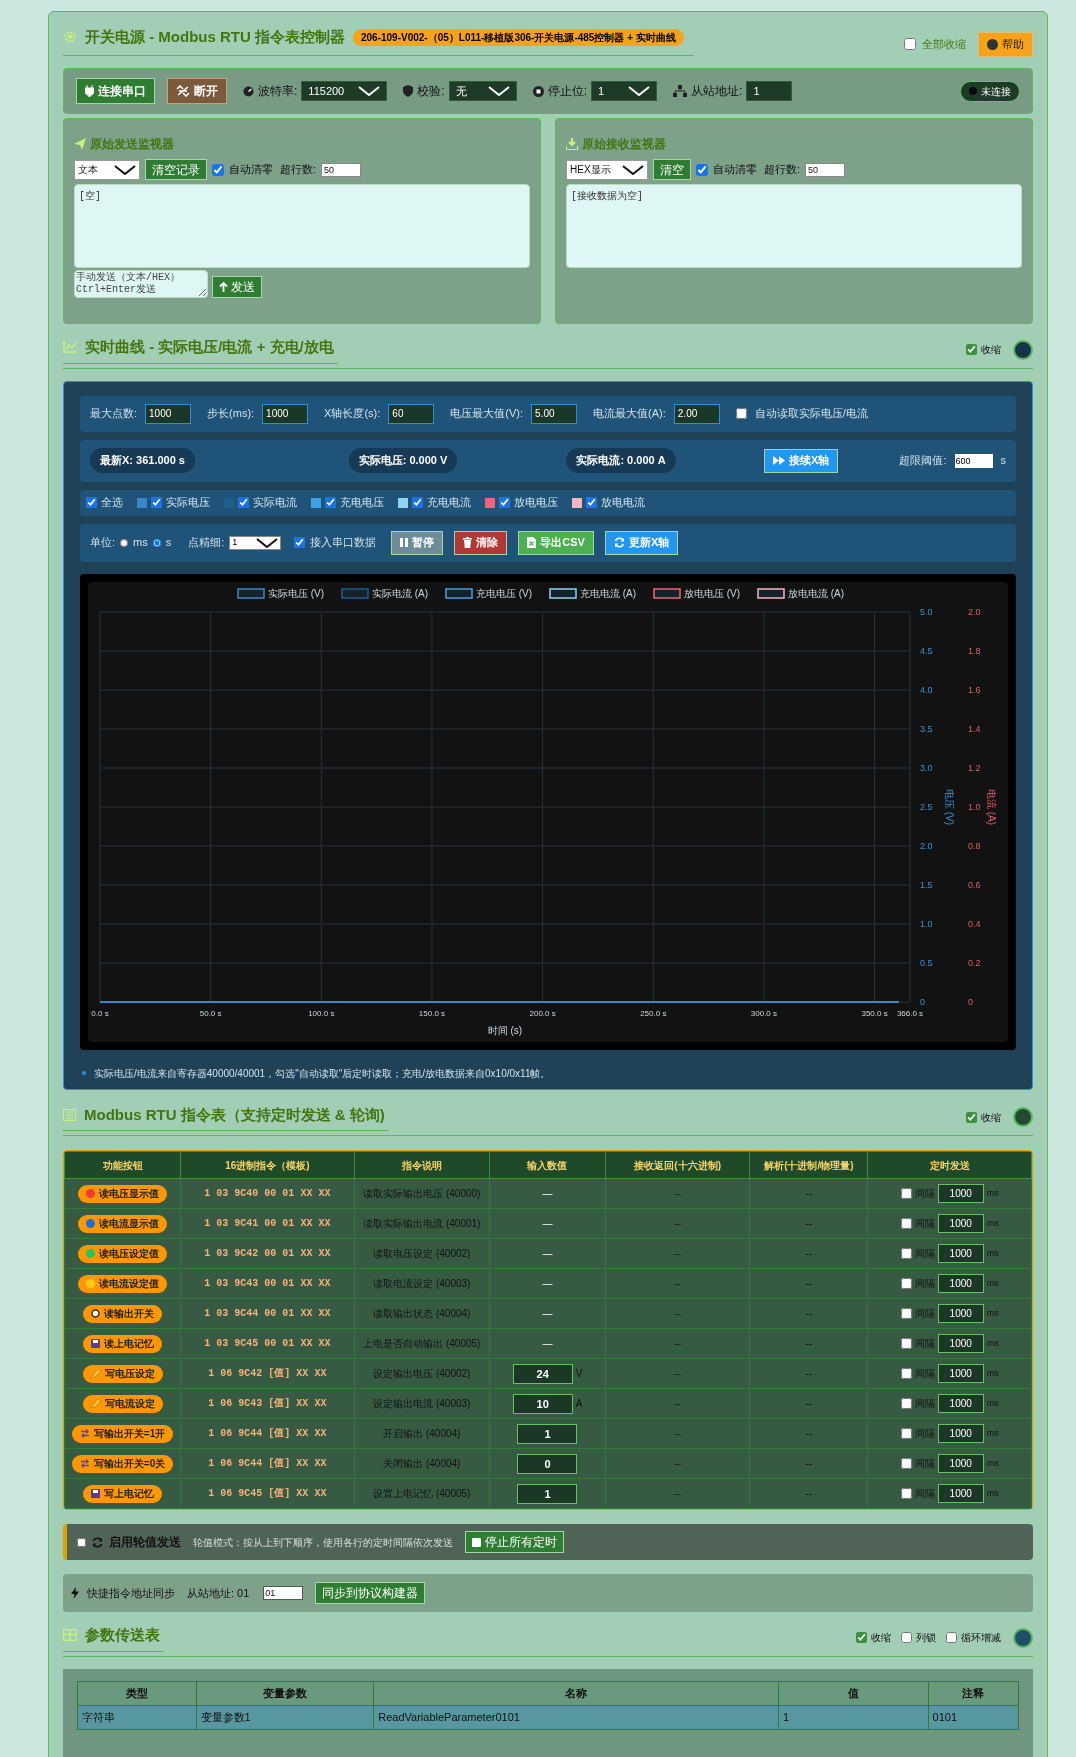  I want to click on dropdown: 1, so click(624, 91).